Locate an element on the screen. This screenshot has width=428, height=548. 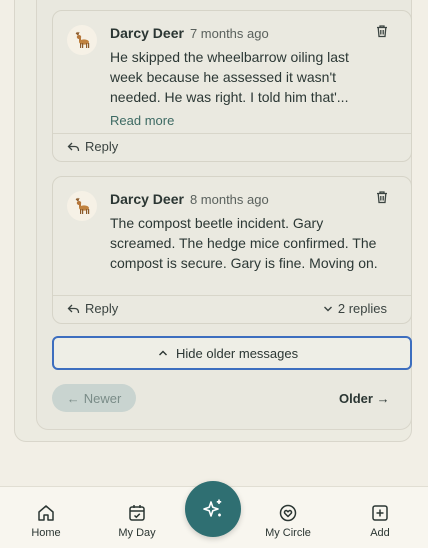
comment-author: Darcy Deer 8 months ago is located at coordinates (189, 199).